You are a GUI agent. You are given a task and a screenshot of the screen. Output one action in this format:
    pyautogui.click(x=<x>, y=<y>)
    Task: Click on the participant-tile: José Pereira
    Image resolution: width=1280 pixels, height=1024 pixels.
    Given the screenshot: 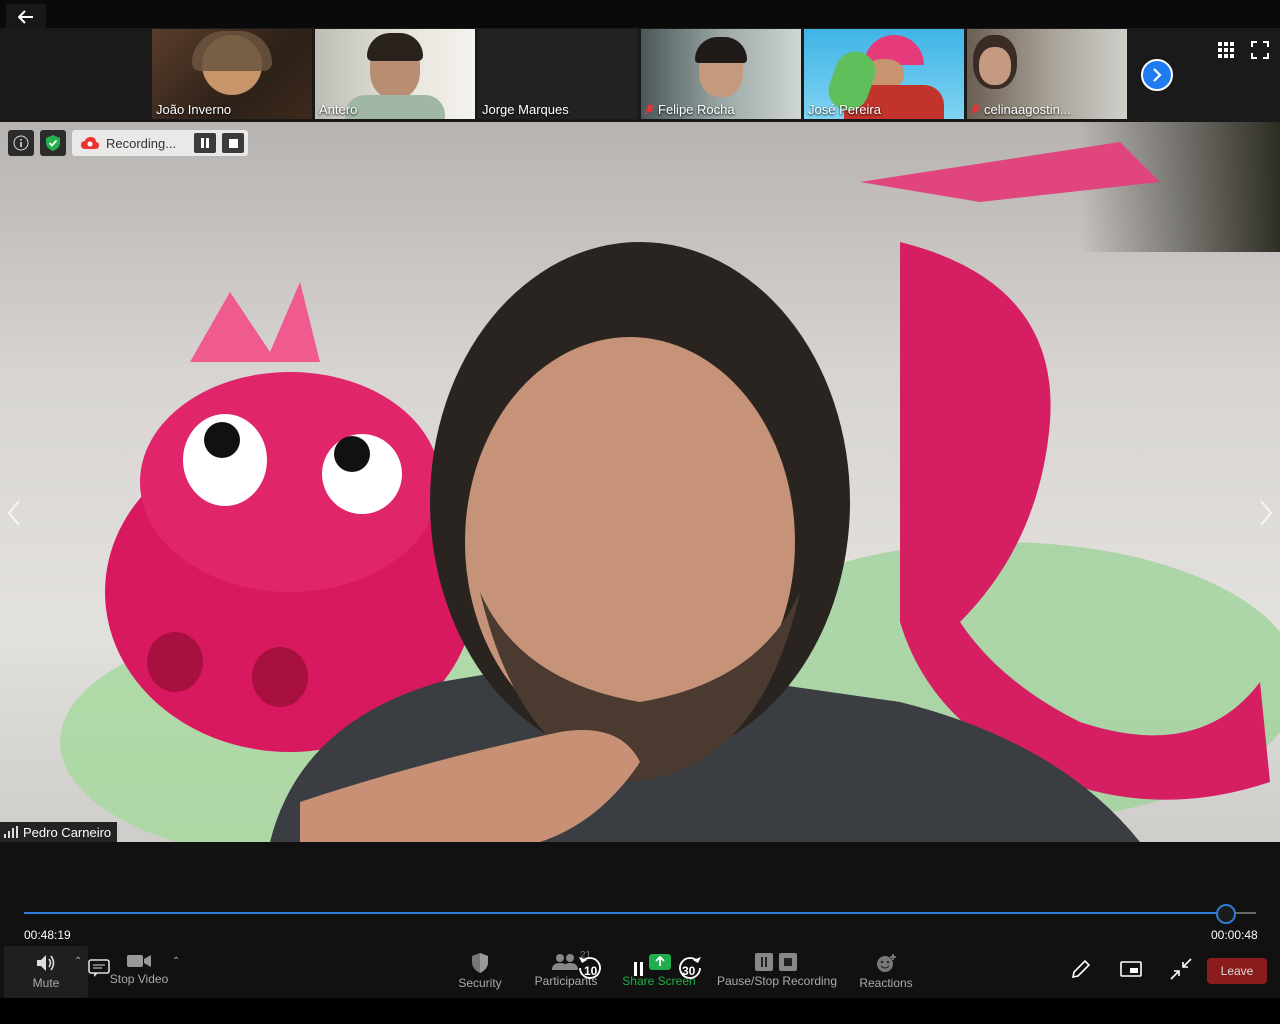 What is the action you would take?
    pyautogui.click(x=884, y=74)
    